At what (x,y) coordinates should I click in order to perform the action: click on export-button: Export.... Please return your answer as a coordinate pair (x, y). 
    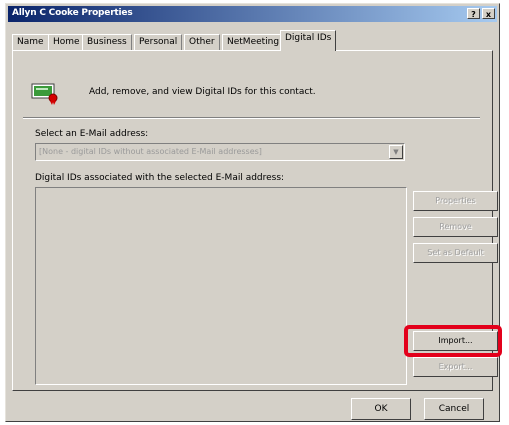
    Looking at the image, I should click on (455, 367).